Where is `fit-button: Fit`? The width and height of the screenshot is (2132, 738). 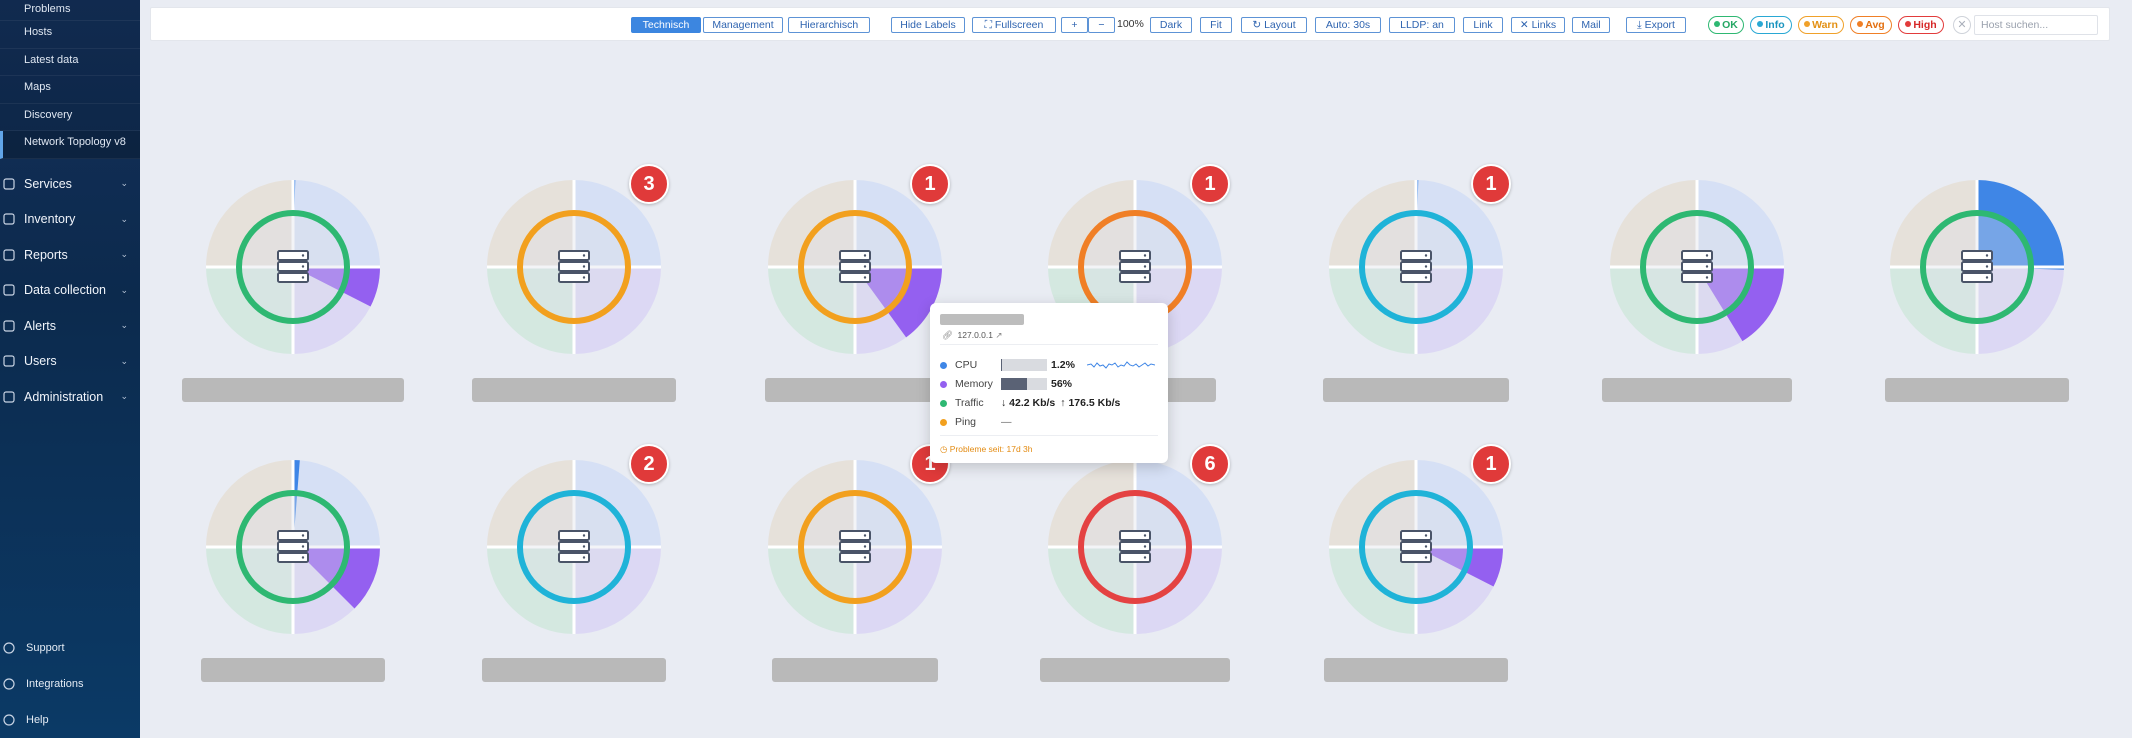
fit-button: Fit is located at coordinates (1216, 25).